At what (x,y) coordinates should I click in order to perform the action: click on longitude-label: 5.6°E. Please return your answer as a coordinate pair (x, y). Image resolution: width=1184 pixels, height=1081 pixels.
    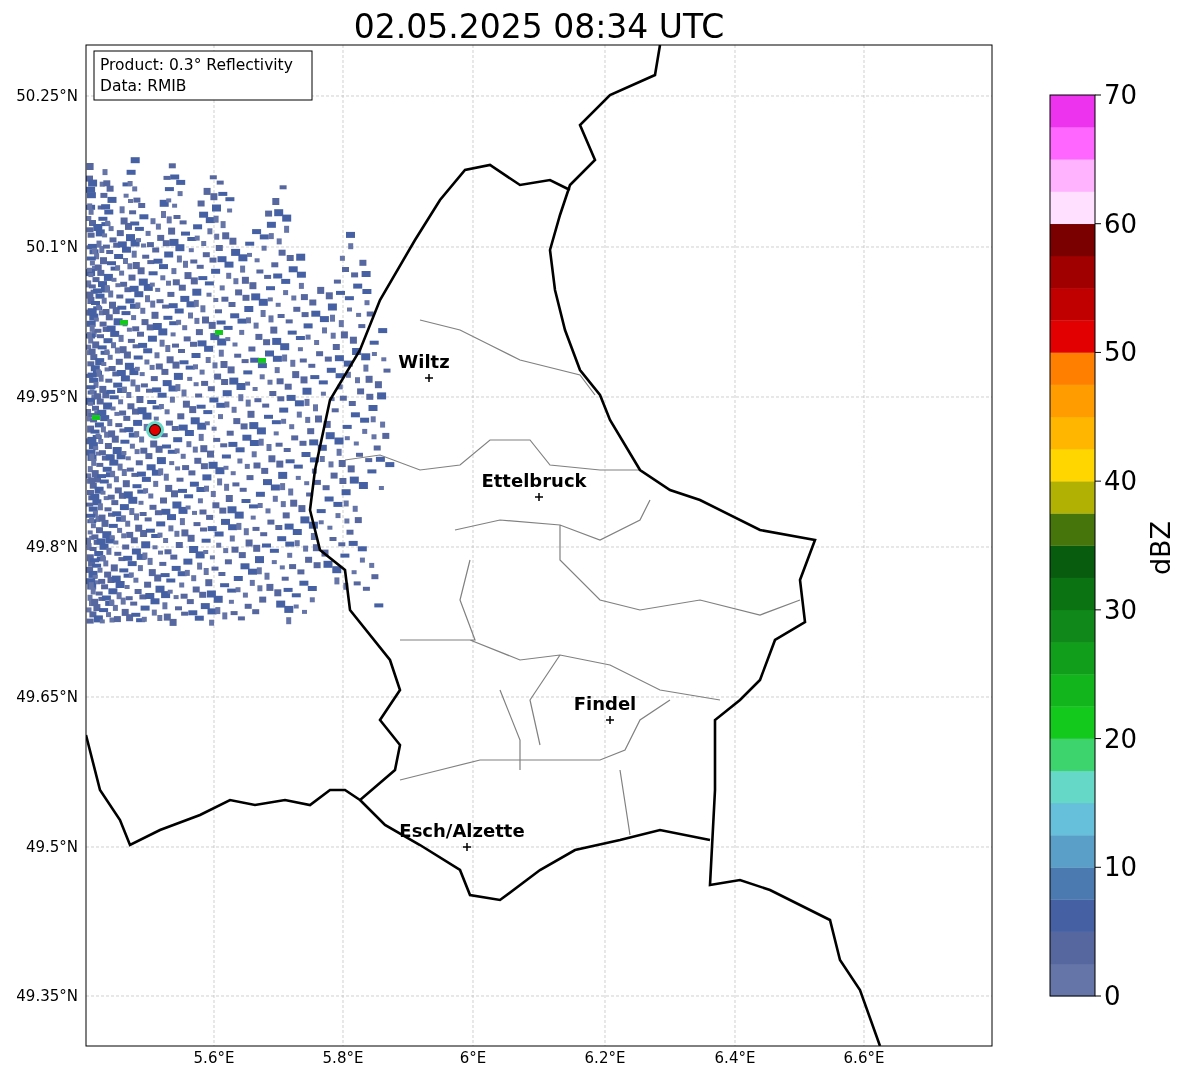
    Looking at the image, I should click on (214, 1058).